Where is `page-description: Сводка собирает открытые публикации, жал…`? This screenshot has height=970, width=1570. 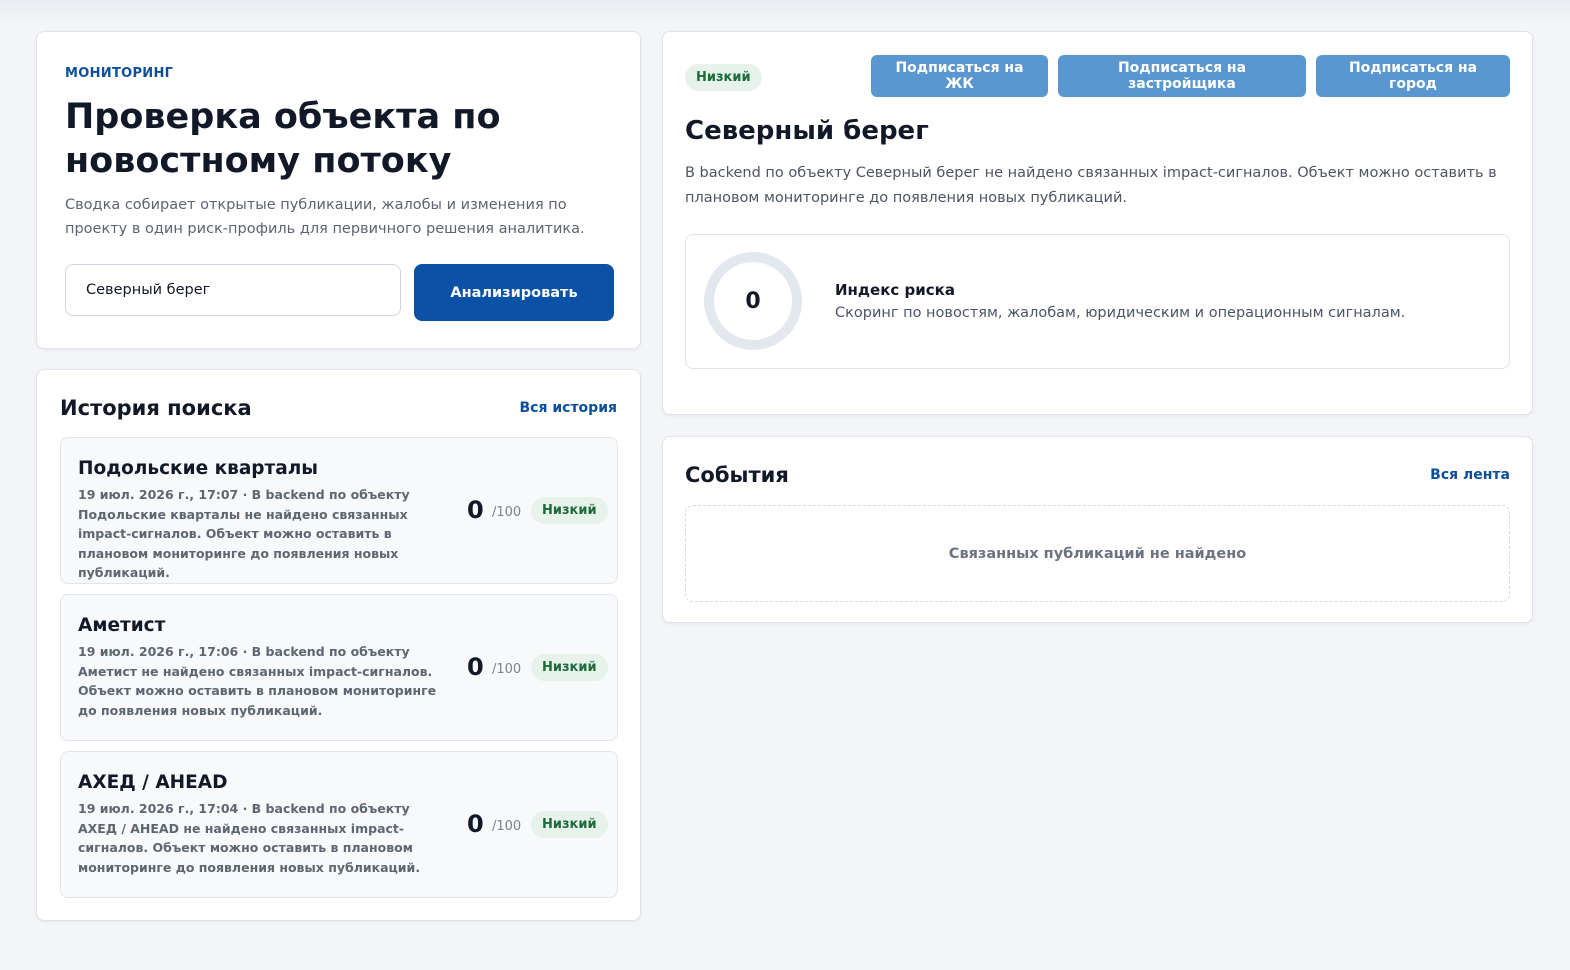
page-description: Сводка собирает открытые публикации, жал… is located at coordinates (325, 217).